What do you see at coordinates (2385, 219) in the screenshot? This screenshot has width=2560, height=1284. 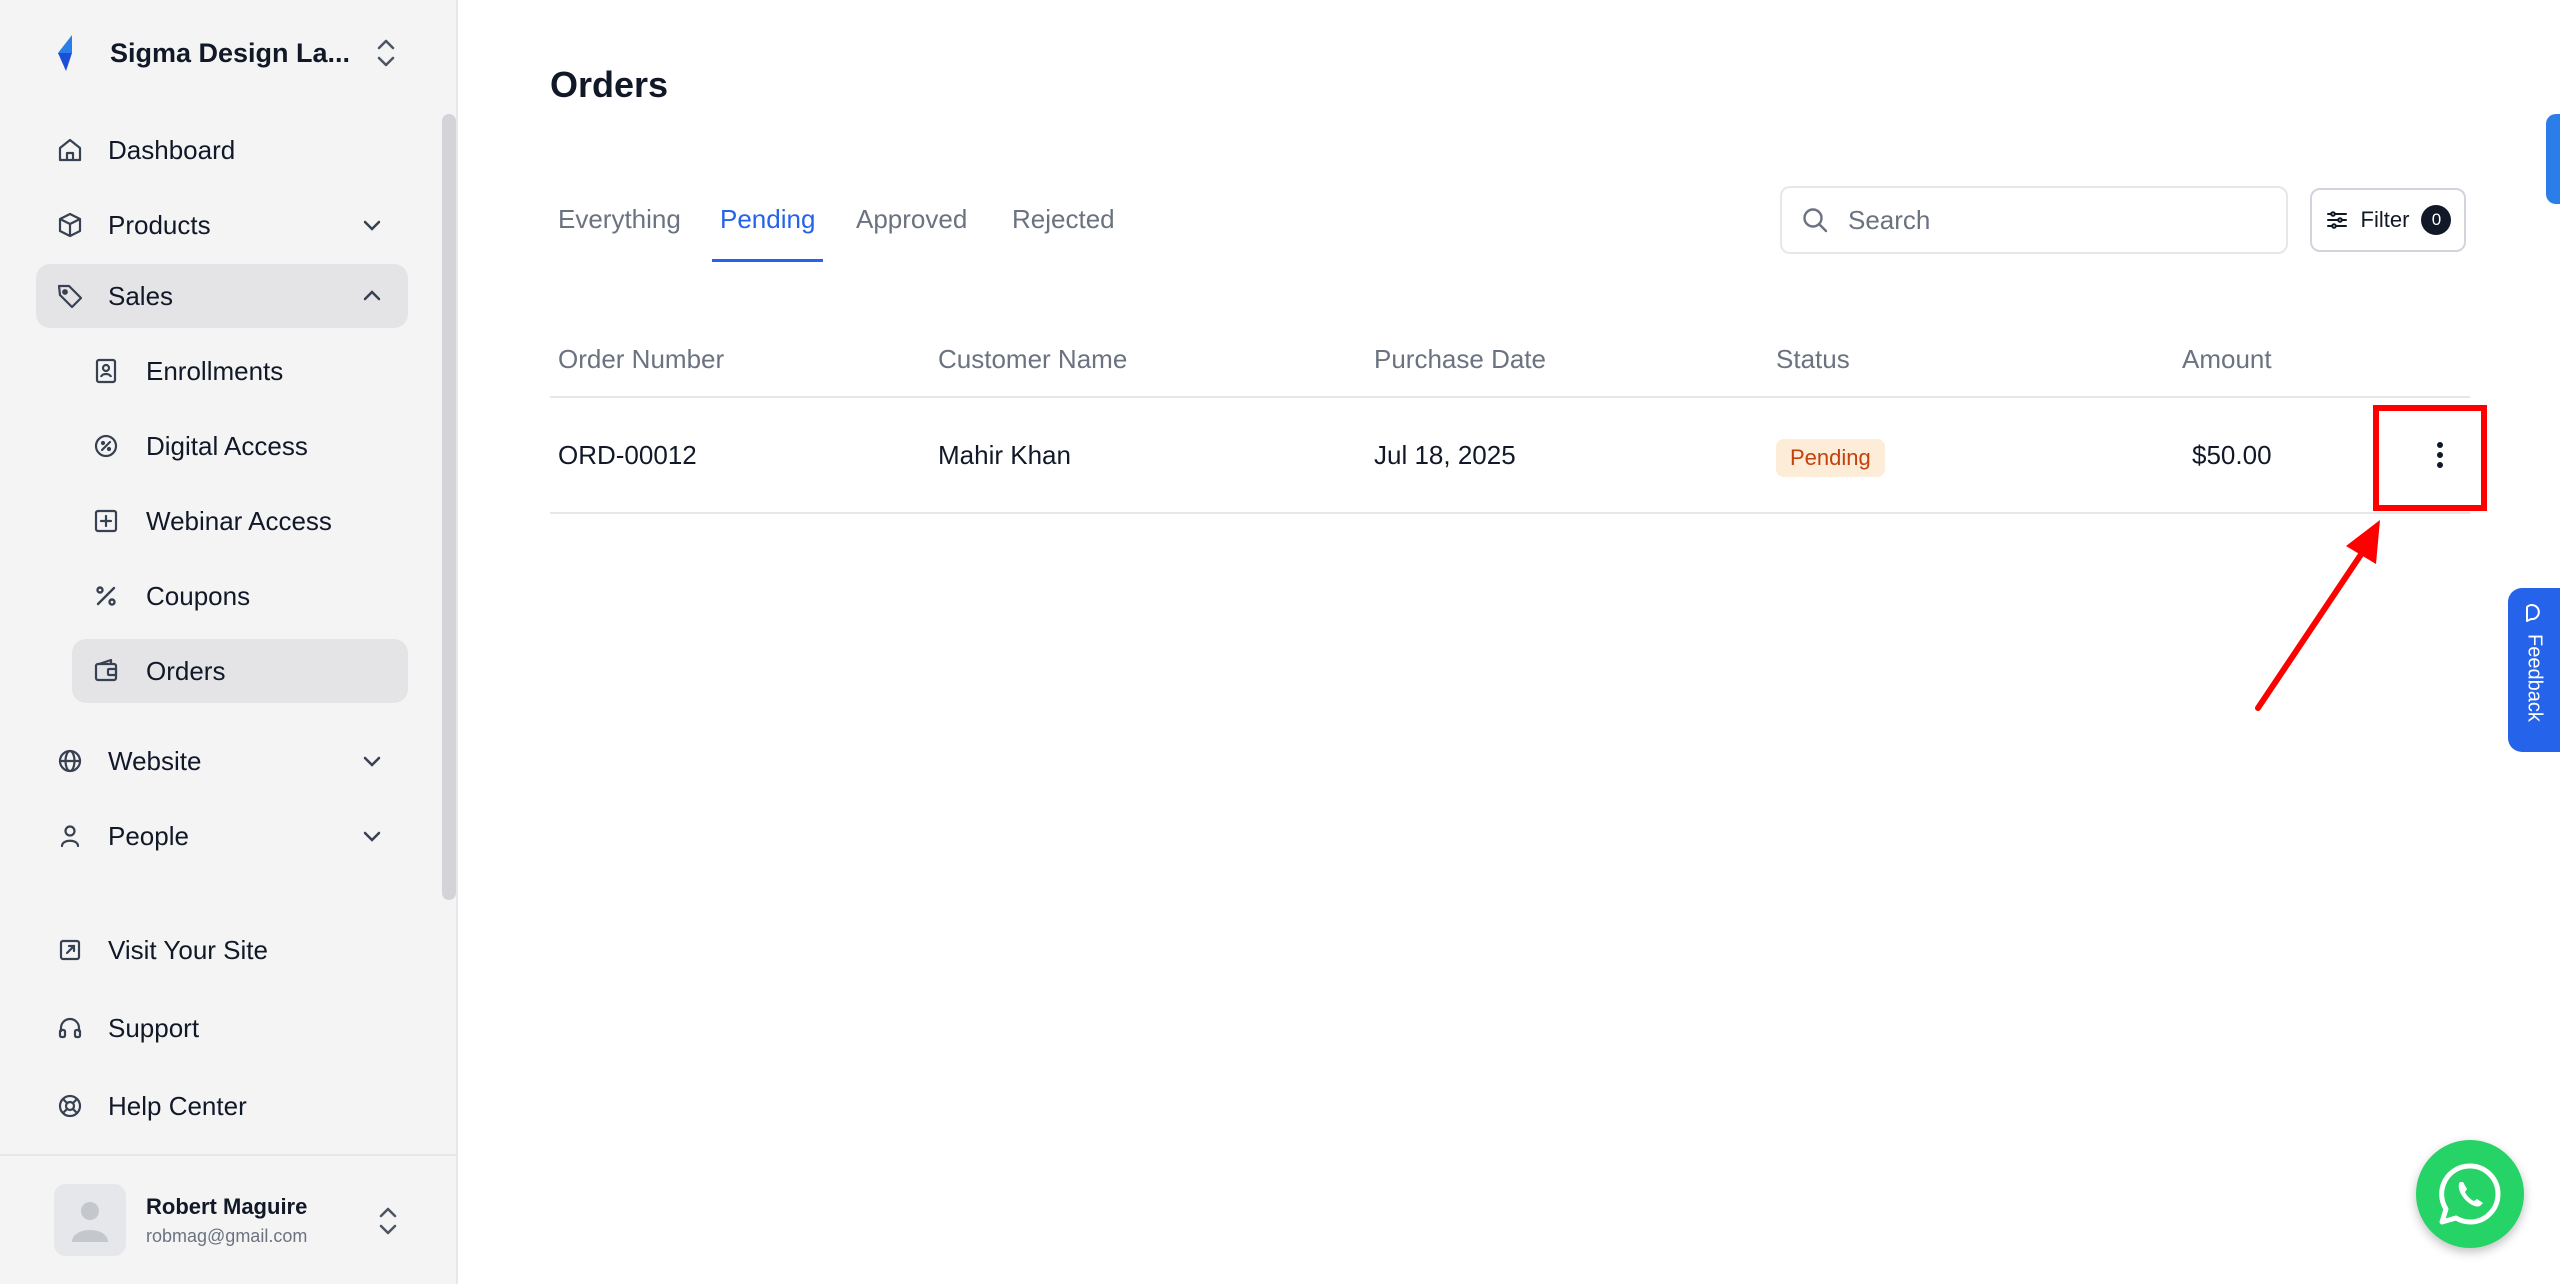 I see `filter-label: Filter` at bounding box center [2385, 219].